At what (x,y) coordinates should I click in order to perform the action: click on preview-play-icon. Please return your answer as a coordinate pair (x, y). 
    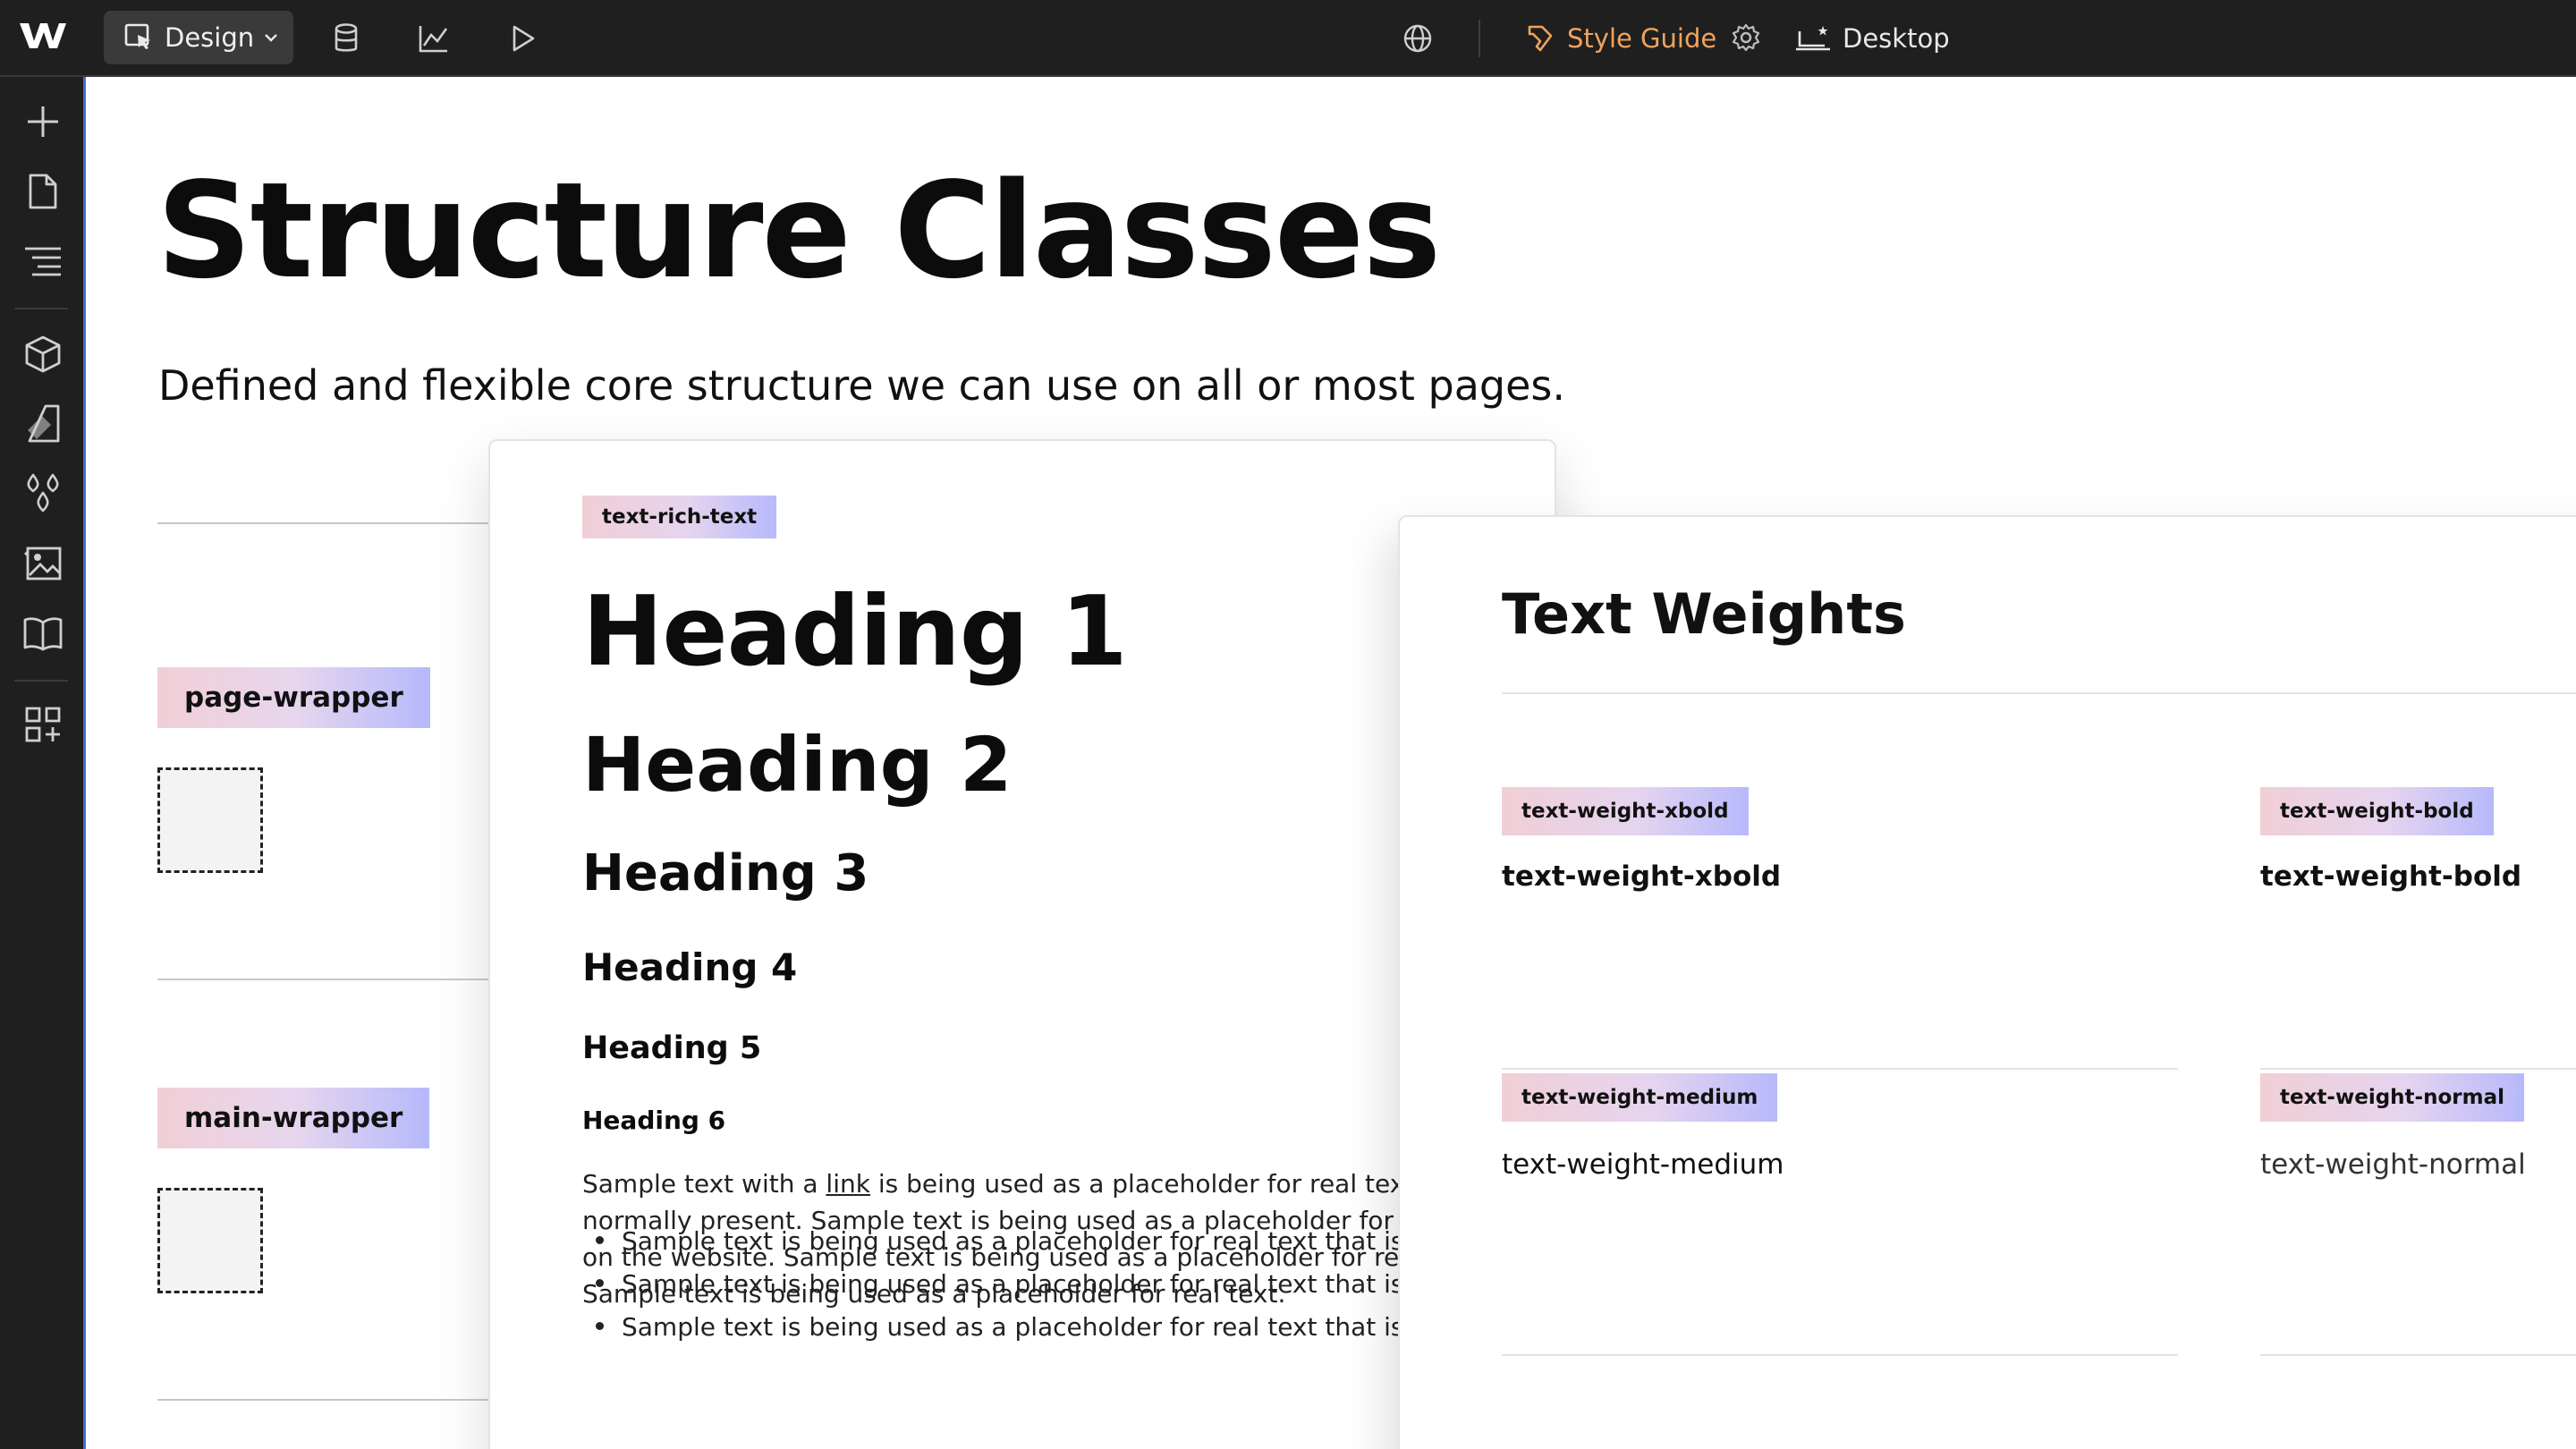
    Looking at the image, I should click on (523, 38).